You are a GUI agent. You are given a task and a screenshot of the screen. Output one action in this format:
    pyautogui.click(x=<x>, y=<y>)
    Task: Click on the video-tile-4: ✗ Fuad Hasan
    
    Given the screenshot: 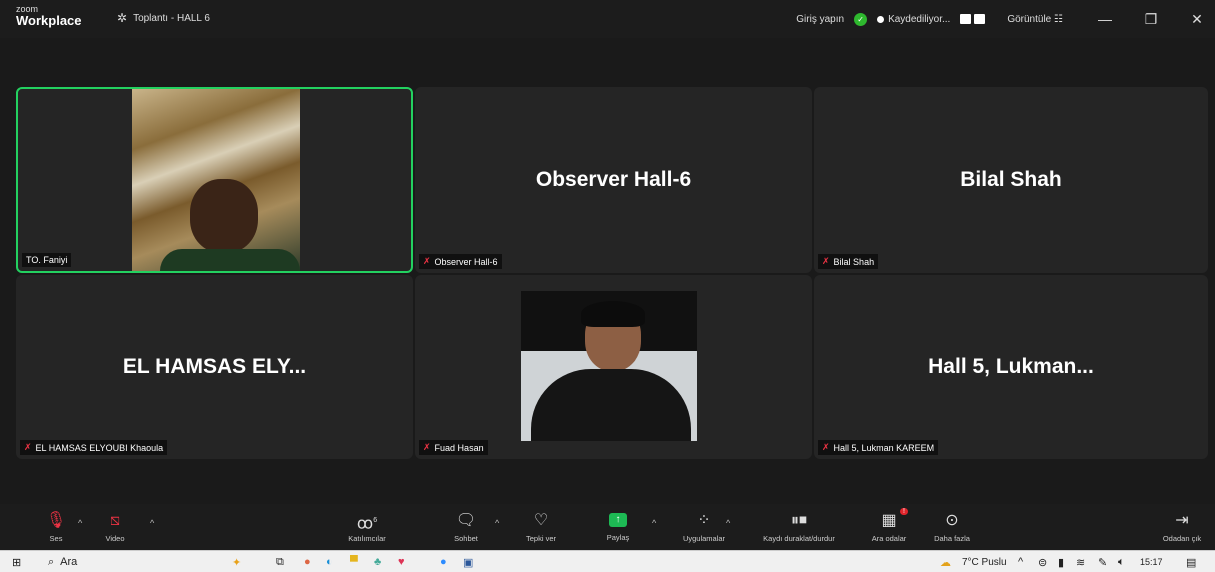 What is the action you would take?
    pyautogui.click(x=613, y=367)
    